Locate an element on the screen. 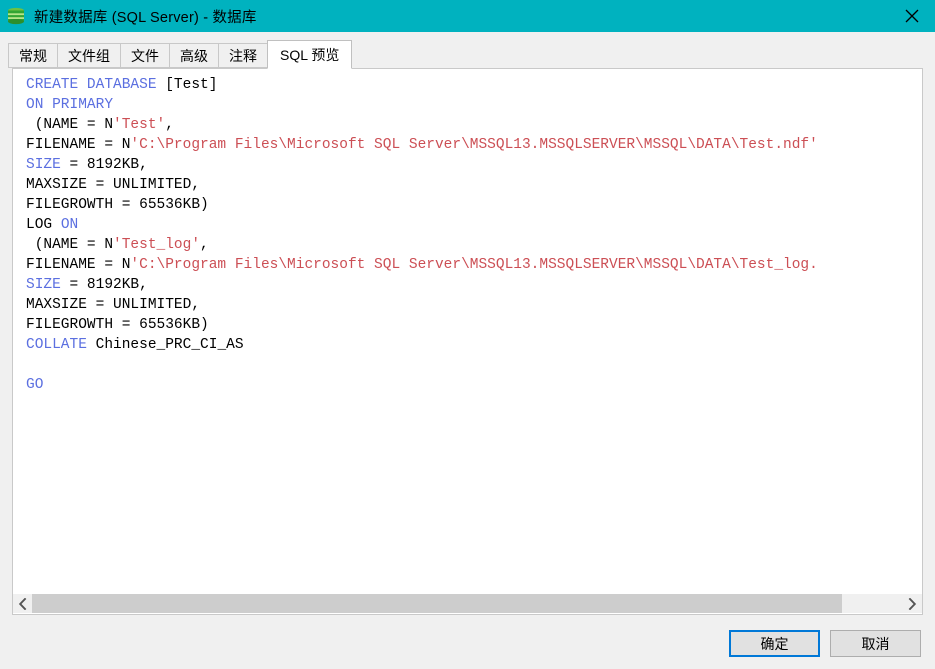  tab-comments: 注释 is located at coordinates (242, 55).